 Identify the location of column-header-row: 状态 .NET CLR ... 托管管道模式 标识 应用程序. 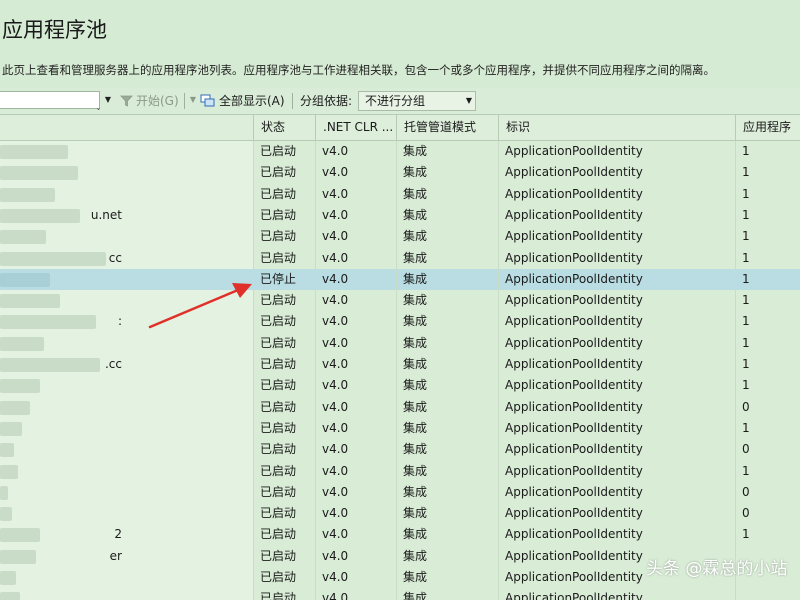
(400, 128).